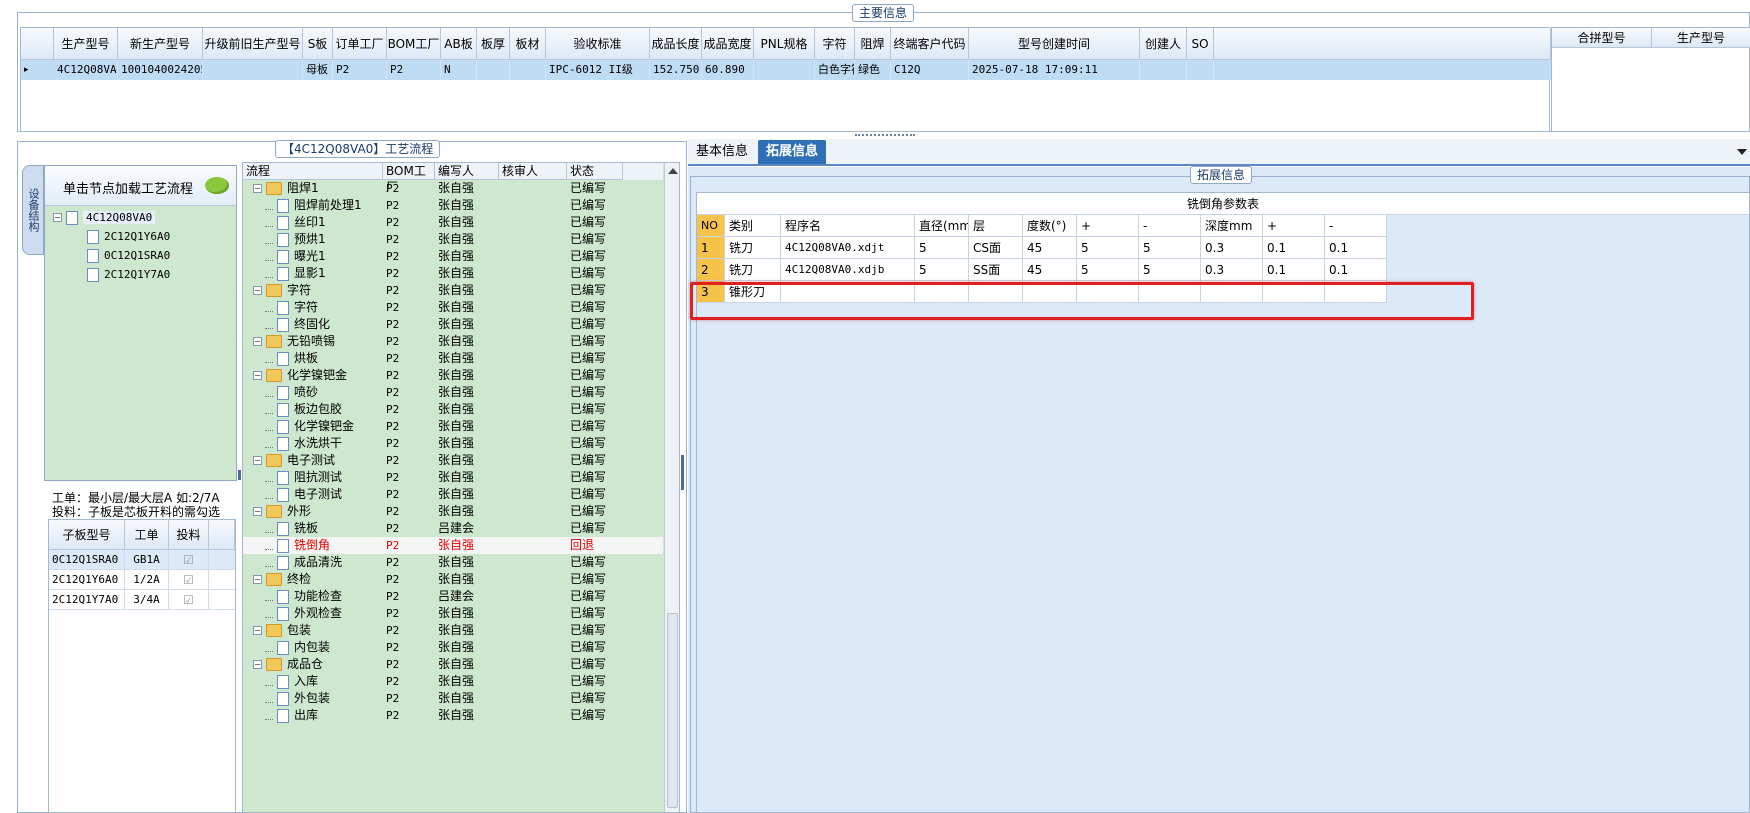 The image size is (1750, 813). What do you see at coordinates (792, 152) in the screenshot?
I see `tab-extended-info: 拓展信息` at bounding box center [792, 152].